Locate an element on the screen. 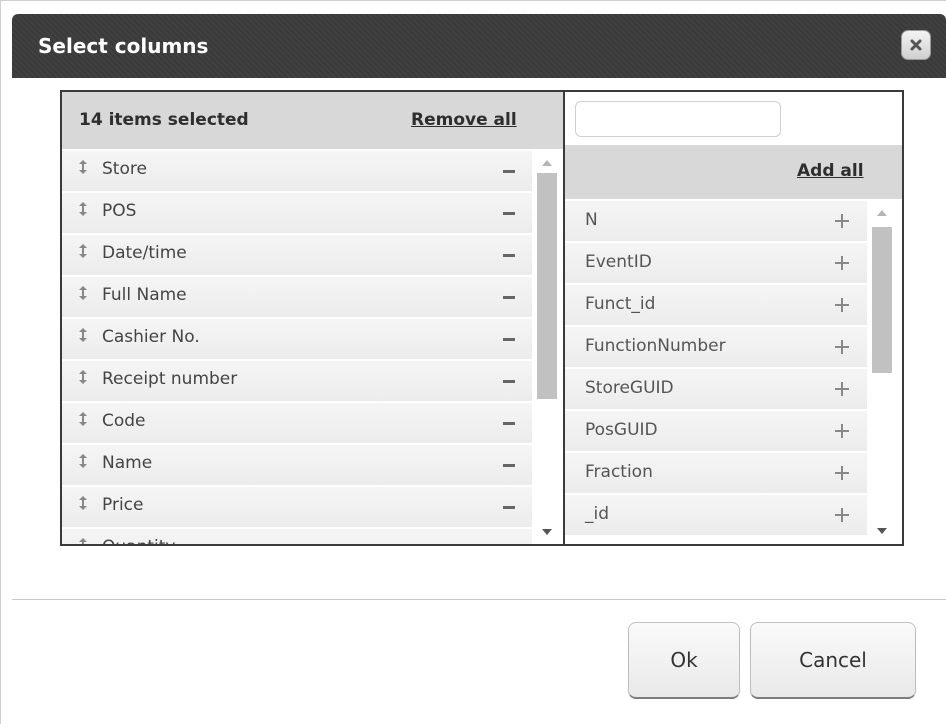 The width and height of the screenshot is (946, 724). available-item: _id is located at coordinates (716, 516).